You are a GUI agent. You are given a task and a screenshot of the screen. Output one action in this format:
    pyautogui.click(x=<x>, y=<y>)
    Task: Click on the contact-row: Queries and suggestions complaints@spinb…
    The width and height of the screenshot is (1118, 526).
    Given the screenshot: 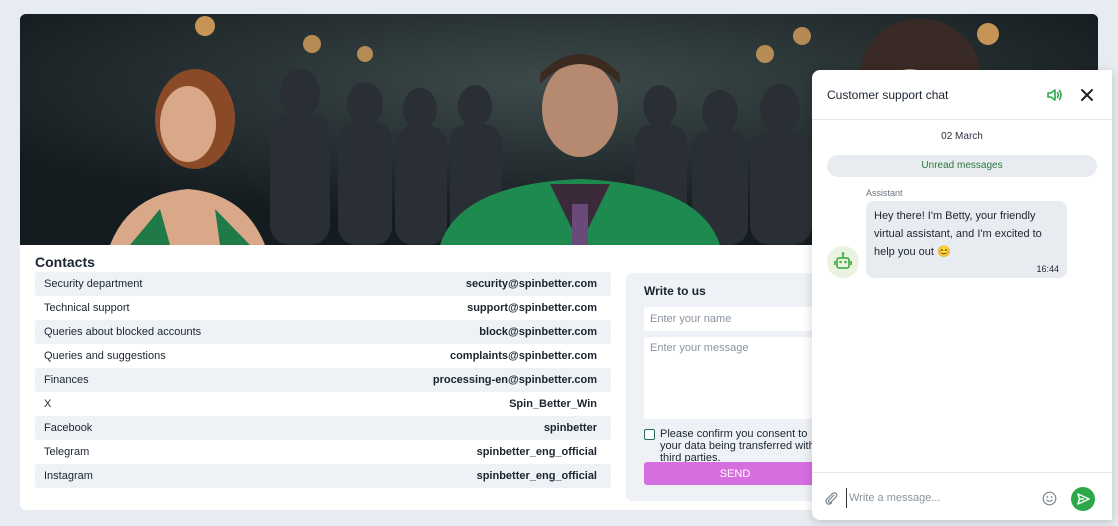 What is the action you would take?
    pyautogui.click(x=323, y=356)
    